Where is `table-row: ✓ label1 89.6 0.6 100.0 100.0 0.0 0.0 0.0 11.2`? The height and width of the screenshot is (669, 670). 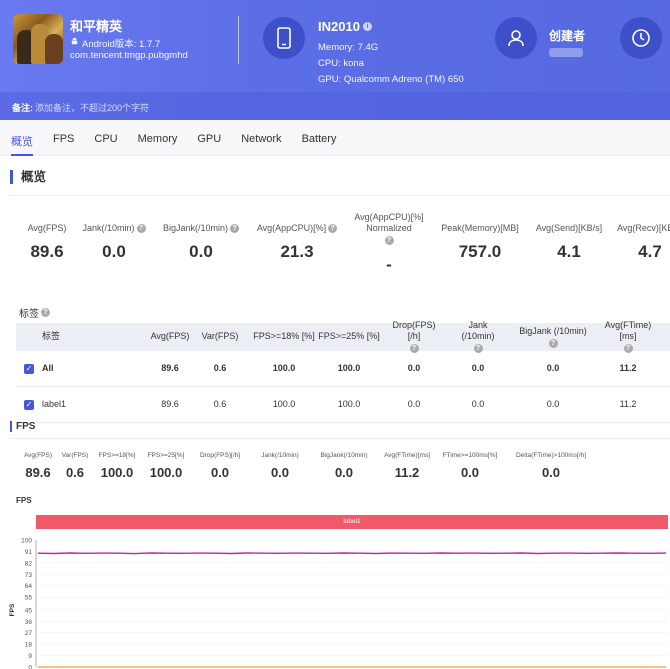 table-row: ✓ label1 89.6 0.6 100.0 100.0 0.0 0.0 0.0 11.2 is located at coordinates (343, 405).